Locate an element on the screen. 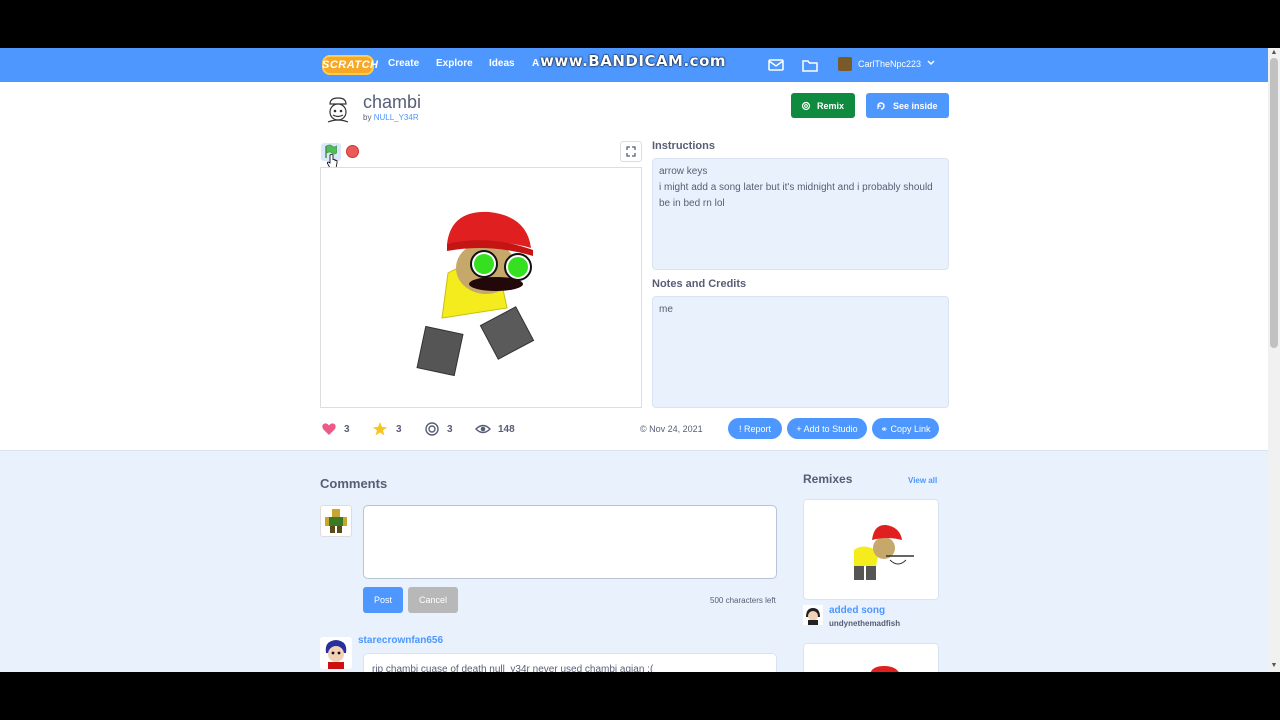  remix-label: Remix is located at coordinates (831, 106).